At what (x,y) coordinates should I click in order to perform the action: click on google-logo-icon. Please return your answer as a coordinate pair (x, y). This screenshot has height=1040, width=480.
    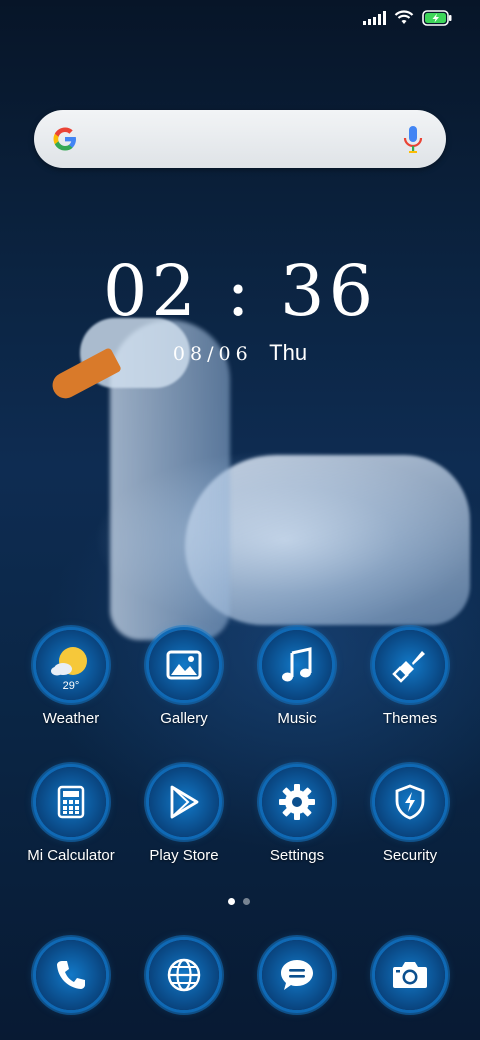
    Looking at the image, I should click on (64, 139).